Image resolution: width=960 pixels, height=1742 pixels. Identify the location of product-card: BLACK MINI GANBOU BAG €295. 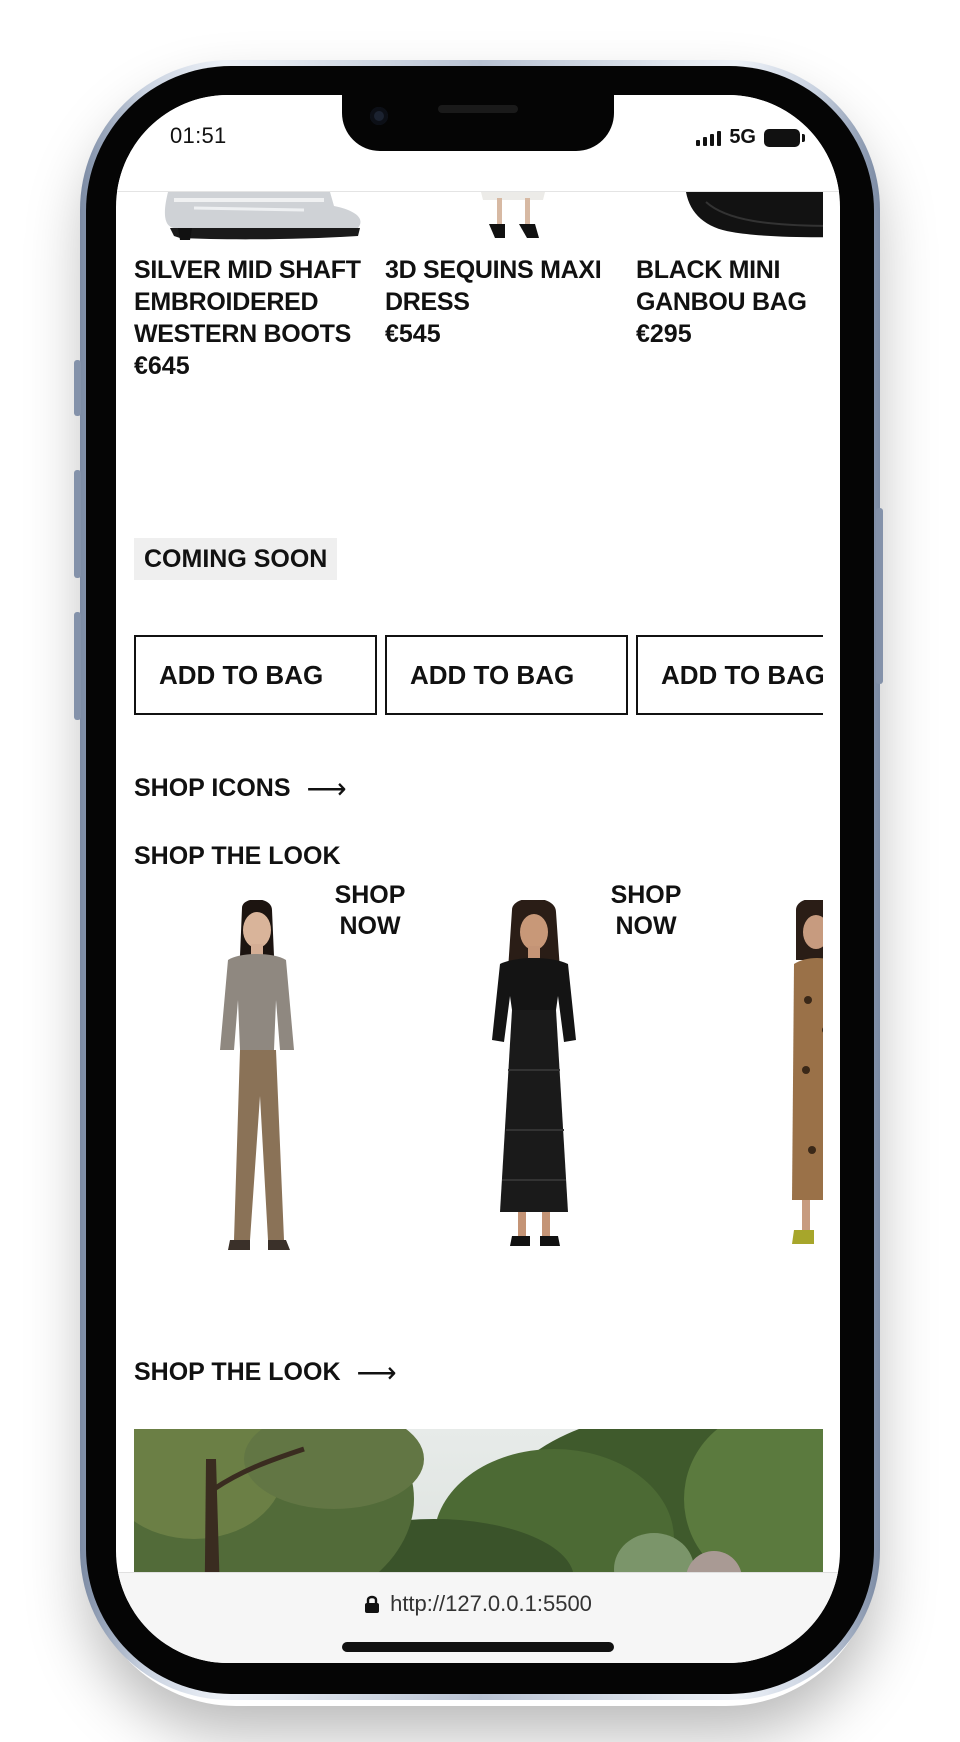
(729, 271).